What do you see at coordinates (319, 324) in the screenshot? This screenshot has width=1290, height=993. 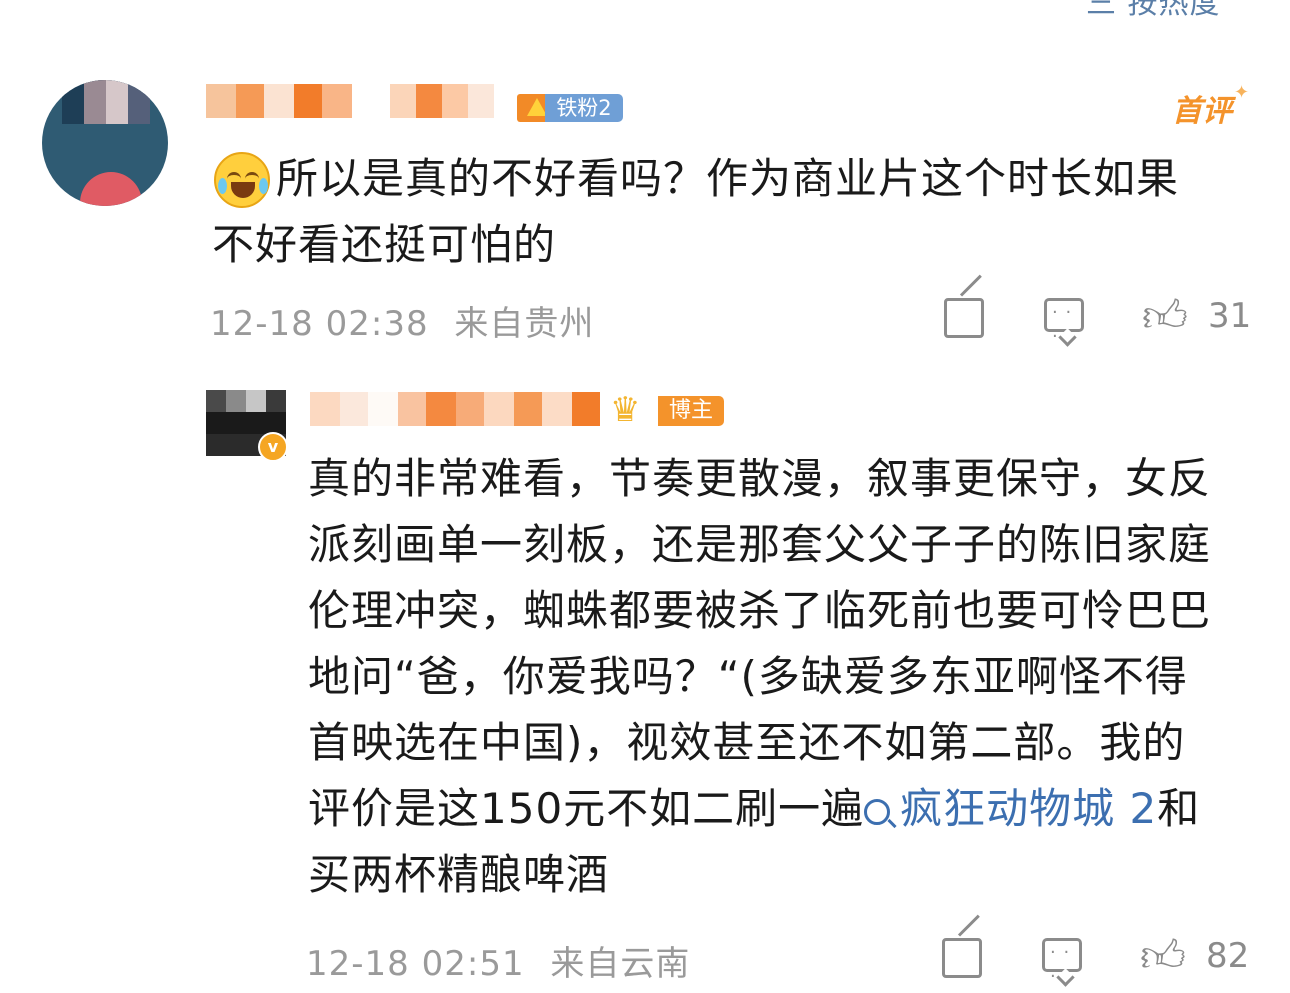 I see `comment-date: 12-18 02:38` at bounding box center [319, 324].